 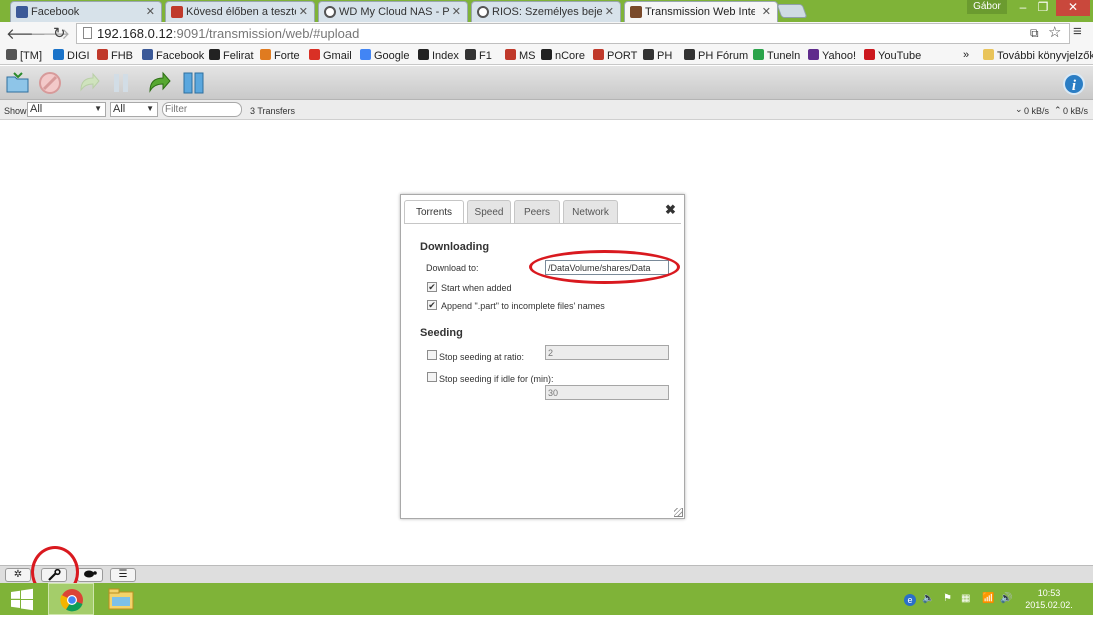 What do you see at coordinates (546, 11) in the screenshot?
I see `browser-tab: RIOS: Személyes bejegyzé ✕` at bounding box center [546, 11].